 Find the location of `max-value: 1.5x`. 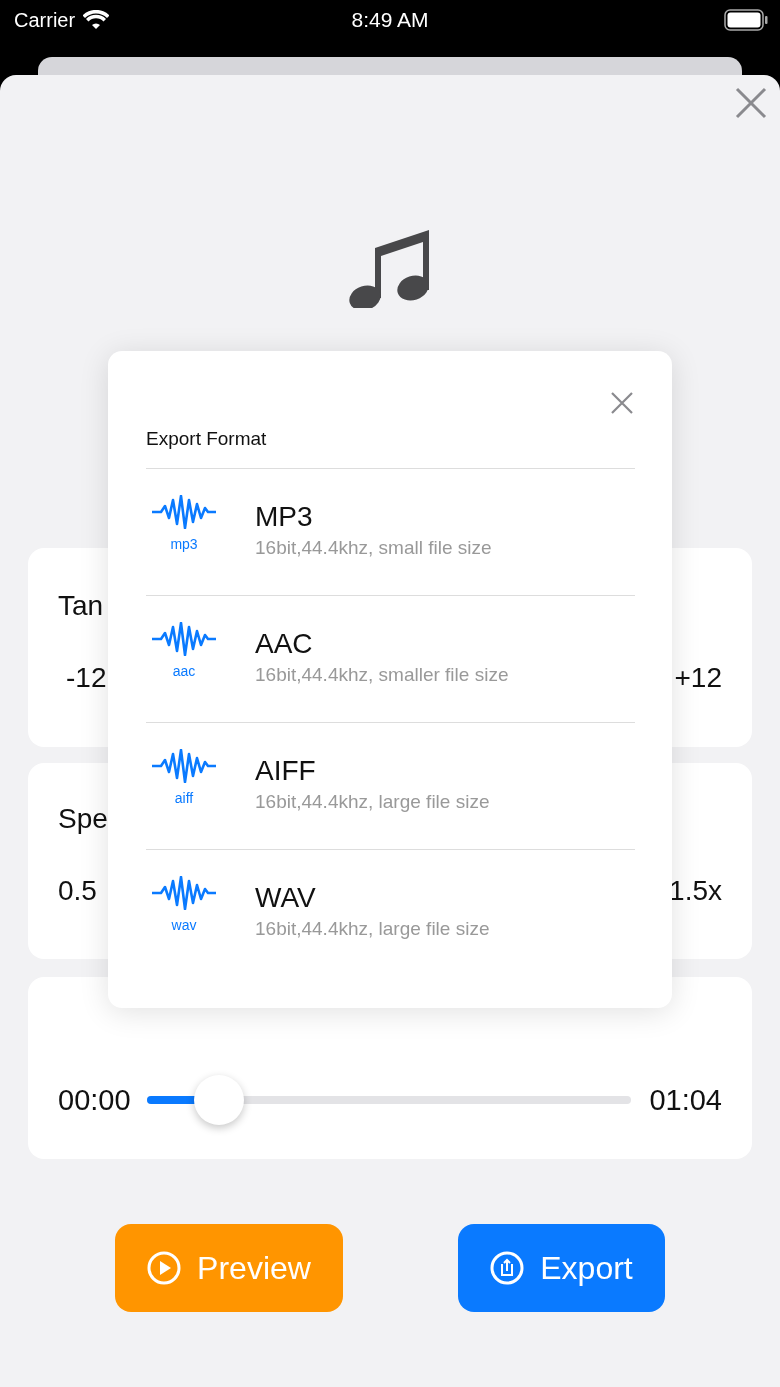

max-value: 1.5x is located at coordinates (695, 891).